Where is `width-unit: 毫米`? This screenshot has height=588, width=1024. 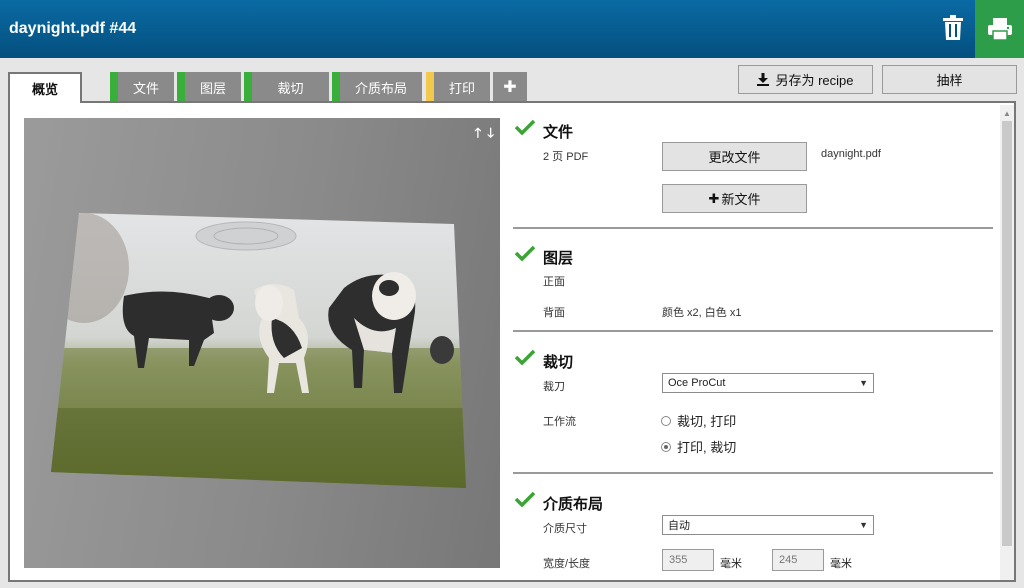 width-unit: 毫米 is located at coordinates (731, 564).